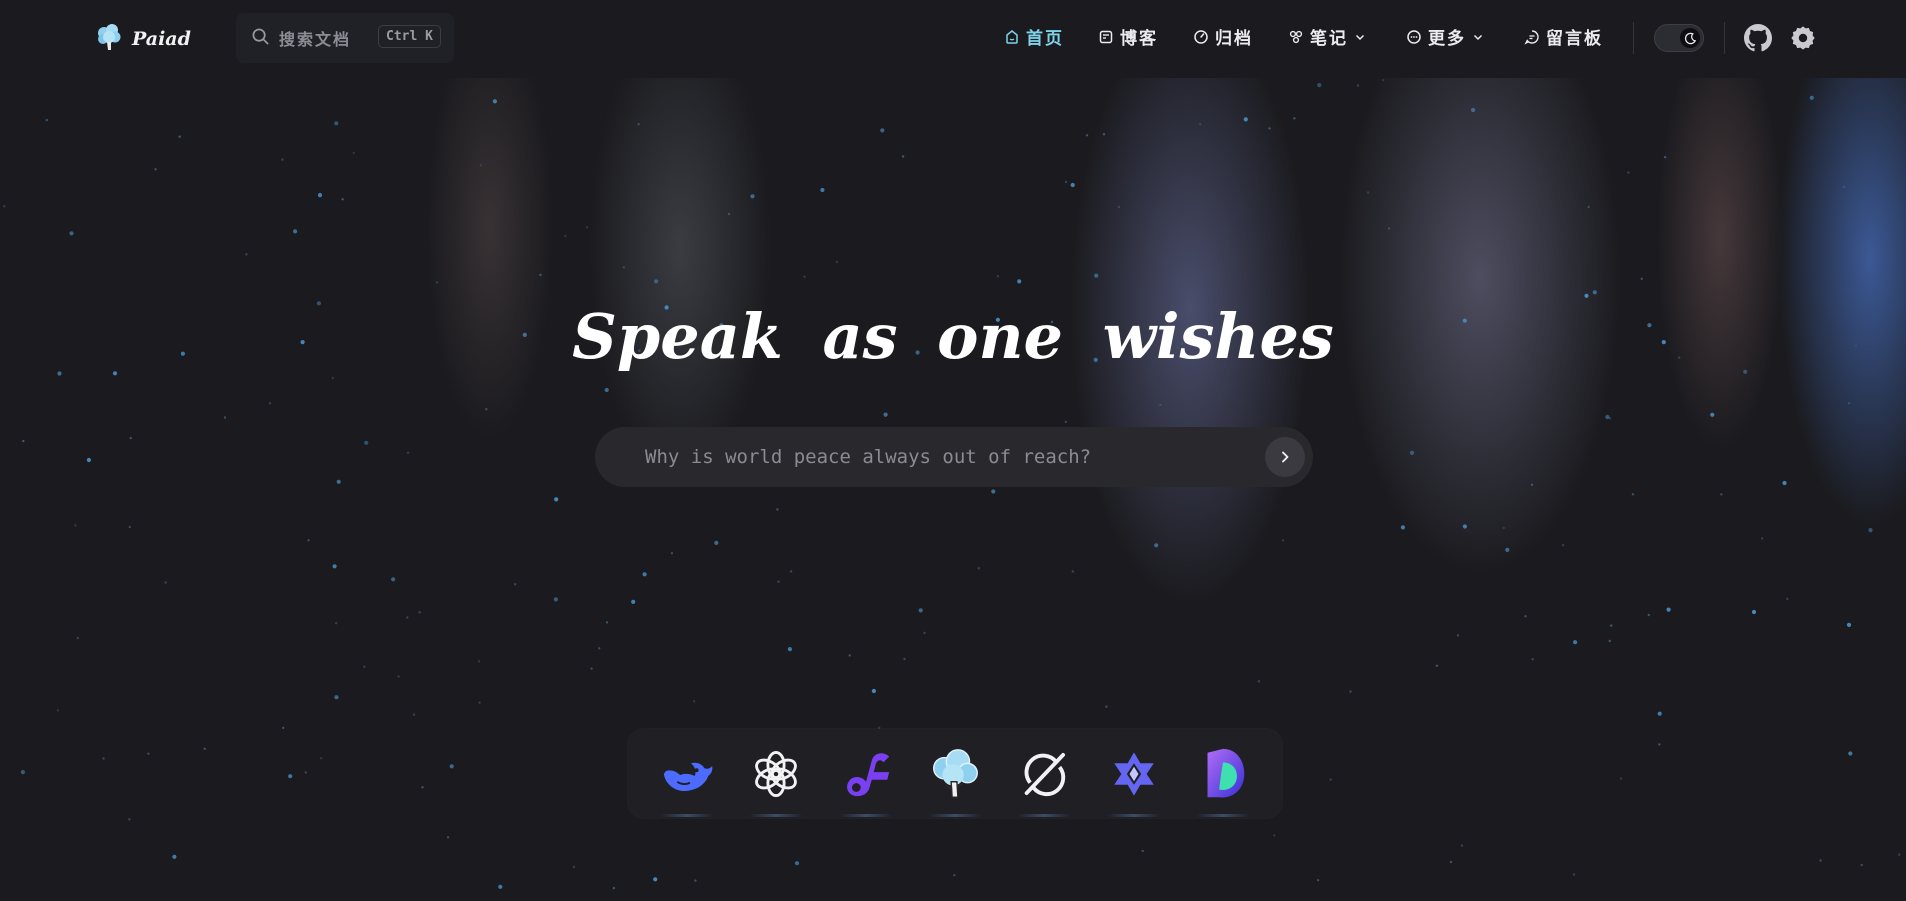 This screenshot has width=1906, height=901. Describe the element at coordinates (1574, 39) in the screenshot. I see `nav-label-guestbook: 留言板` at that location.